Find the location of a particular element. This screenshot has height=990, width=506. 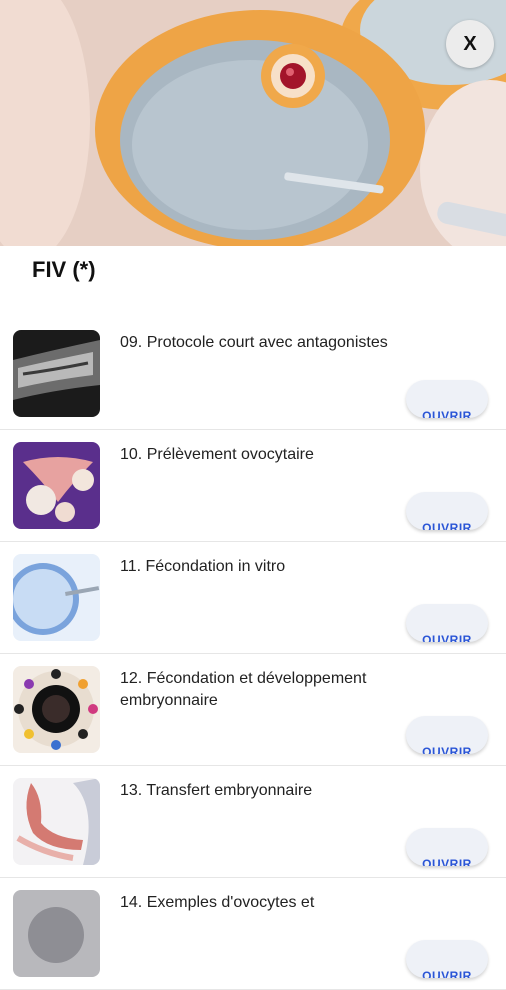

item-label: 09. Protocole court avec antagonistes is located at coordinates (254, 342).